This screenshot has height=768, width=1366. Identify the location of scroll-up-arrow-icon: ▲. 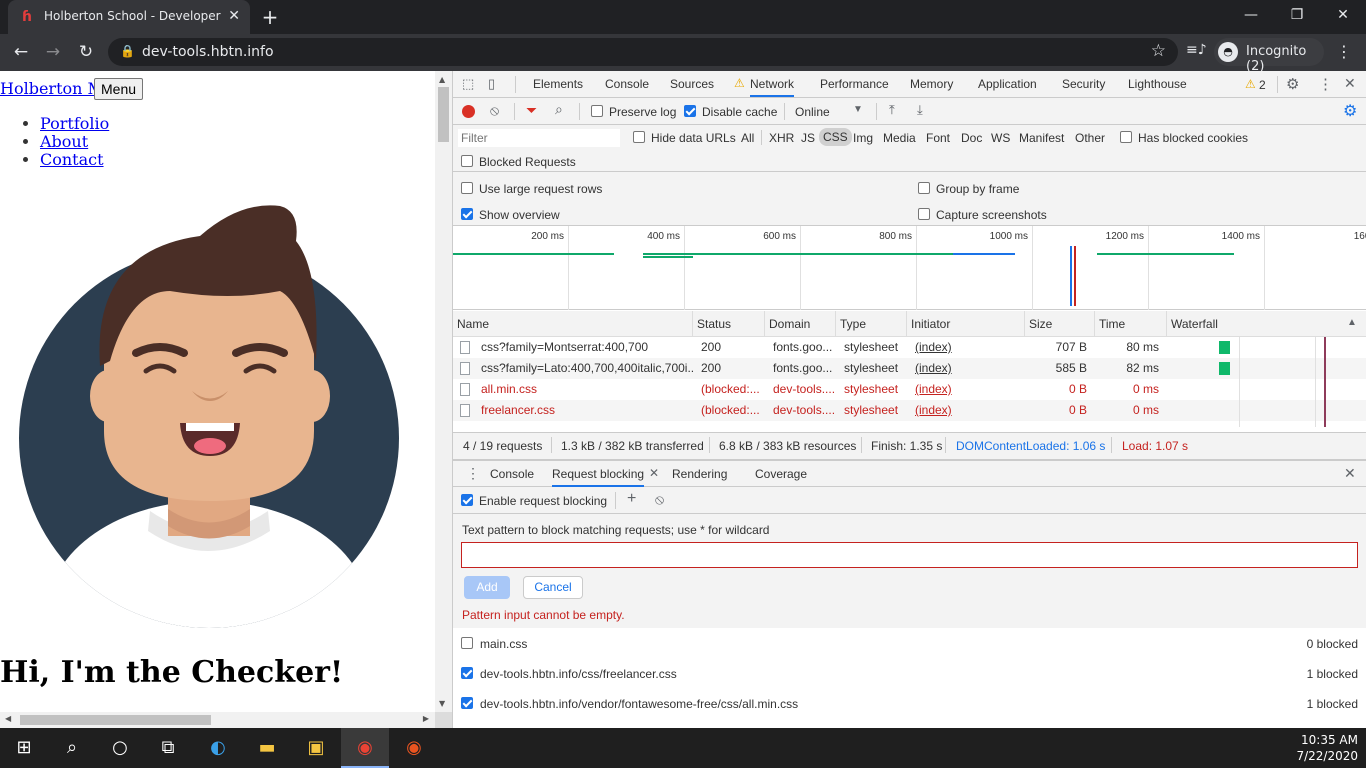
(442, 79).